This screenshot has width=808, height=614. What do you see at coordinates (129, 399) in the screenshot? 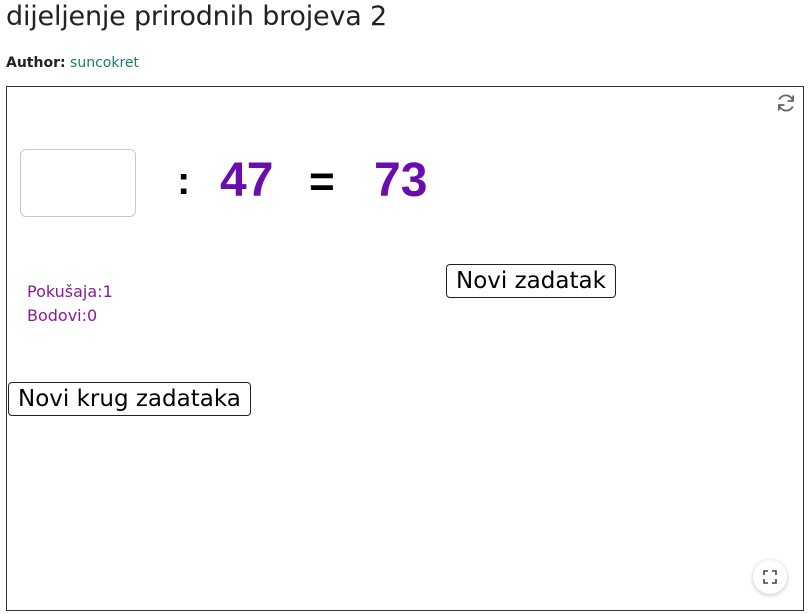
I see `new-round-button: Novi krug zadataka` at bounding box center [129, 399].